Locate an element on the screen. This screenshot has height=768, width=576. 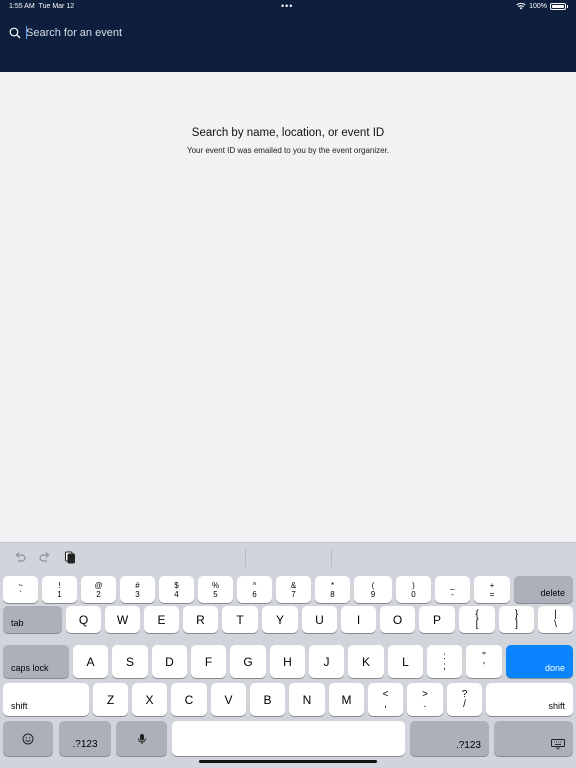
key-a: A is located at coordinates (90, 661).